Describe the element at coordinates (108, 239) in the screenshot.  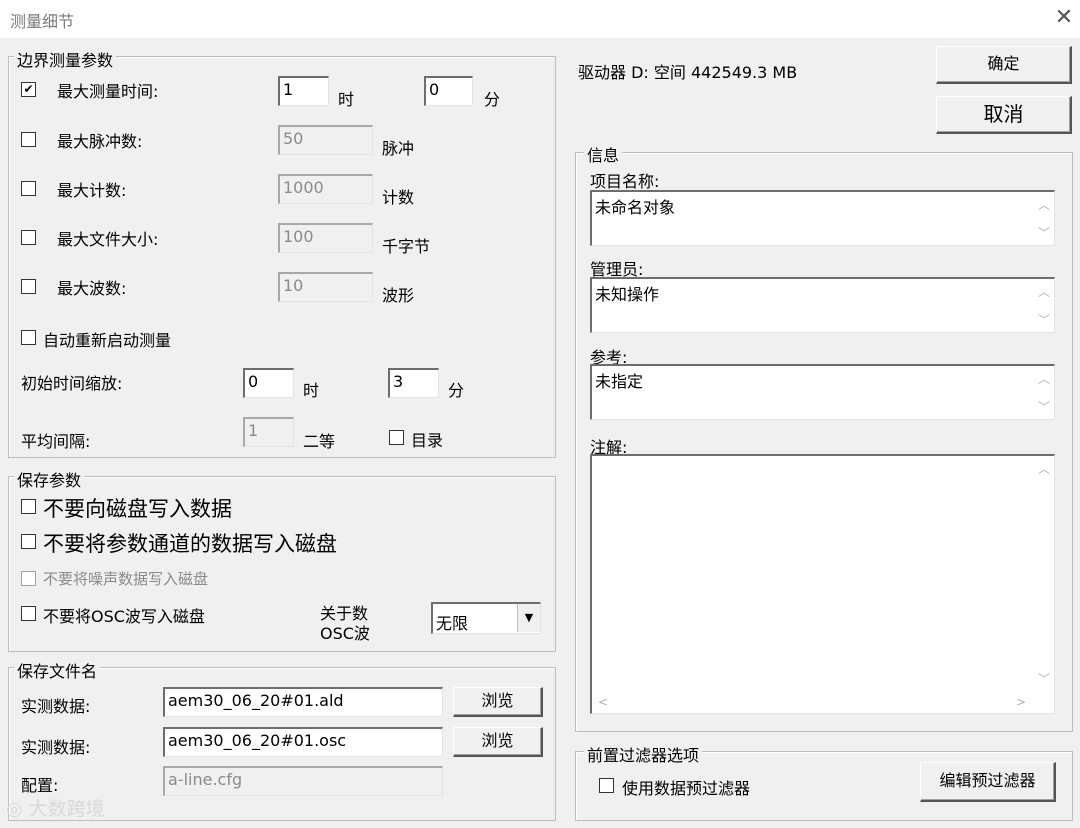
I see `max-file-size-label: 最大文件大小:` at that location.